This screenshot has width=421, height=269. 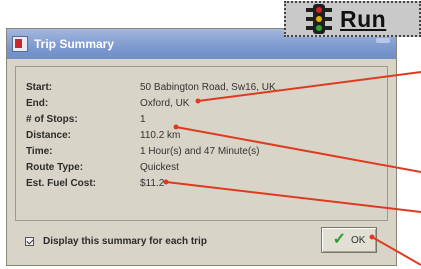 What do you see at coordinates (293, 197) in the screenshot?
I see `callout-line-fuel-cost` at bounding box center [293, 197].